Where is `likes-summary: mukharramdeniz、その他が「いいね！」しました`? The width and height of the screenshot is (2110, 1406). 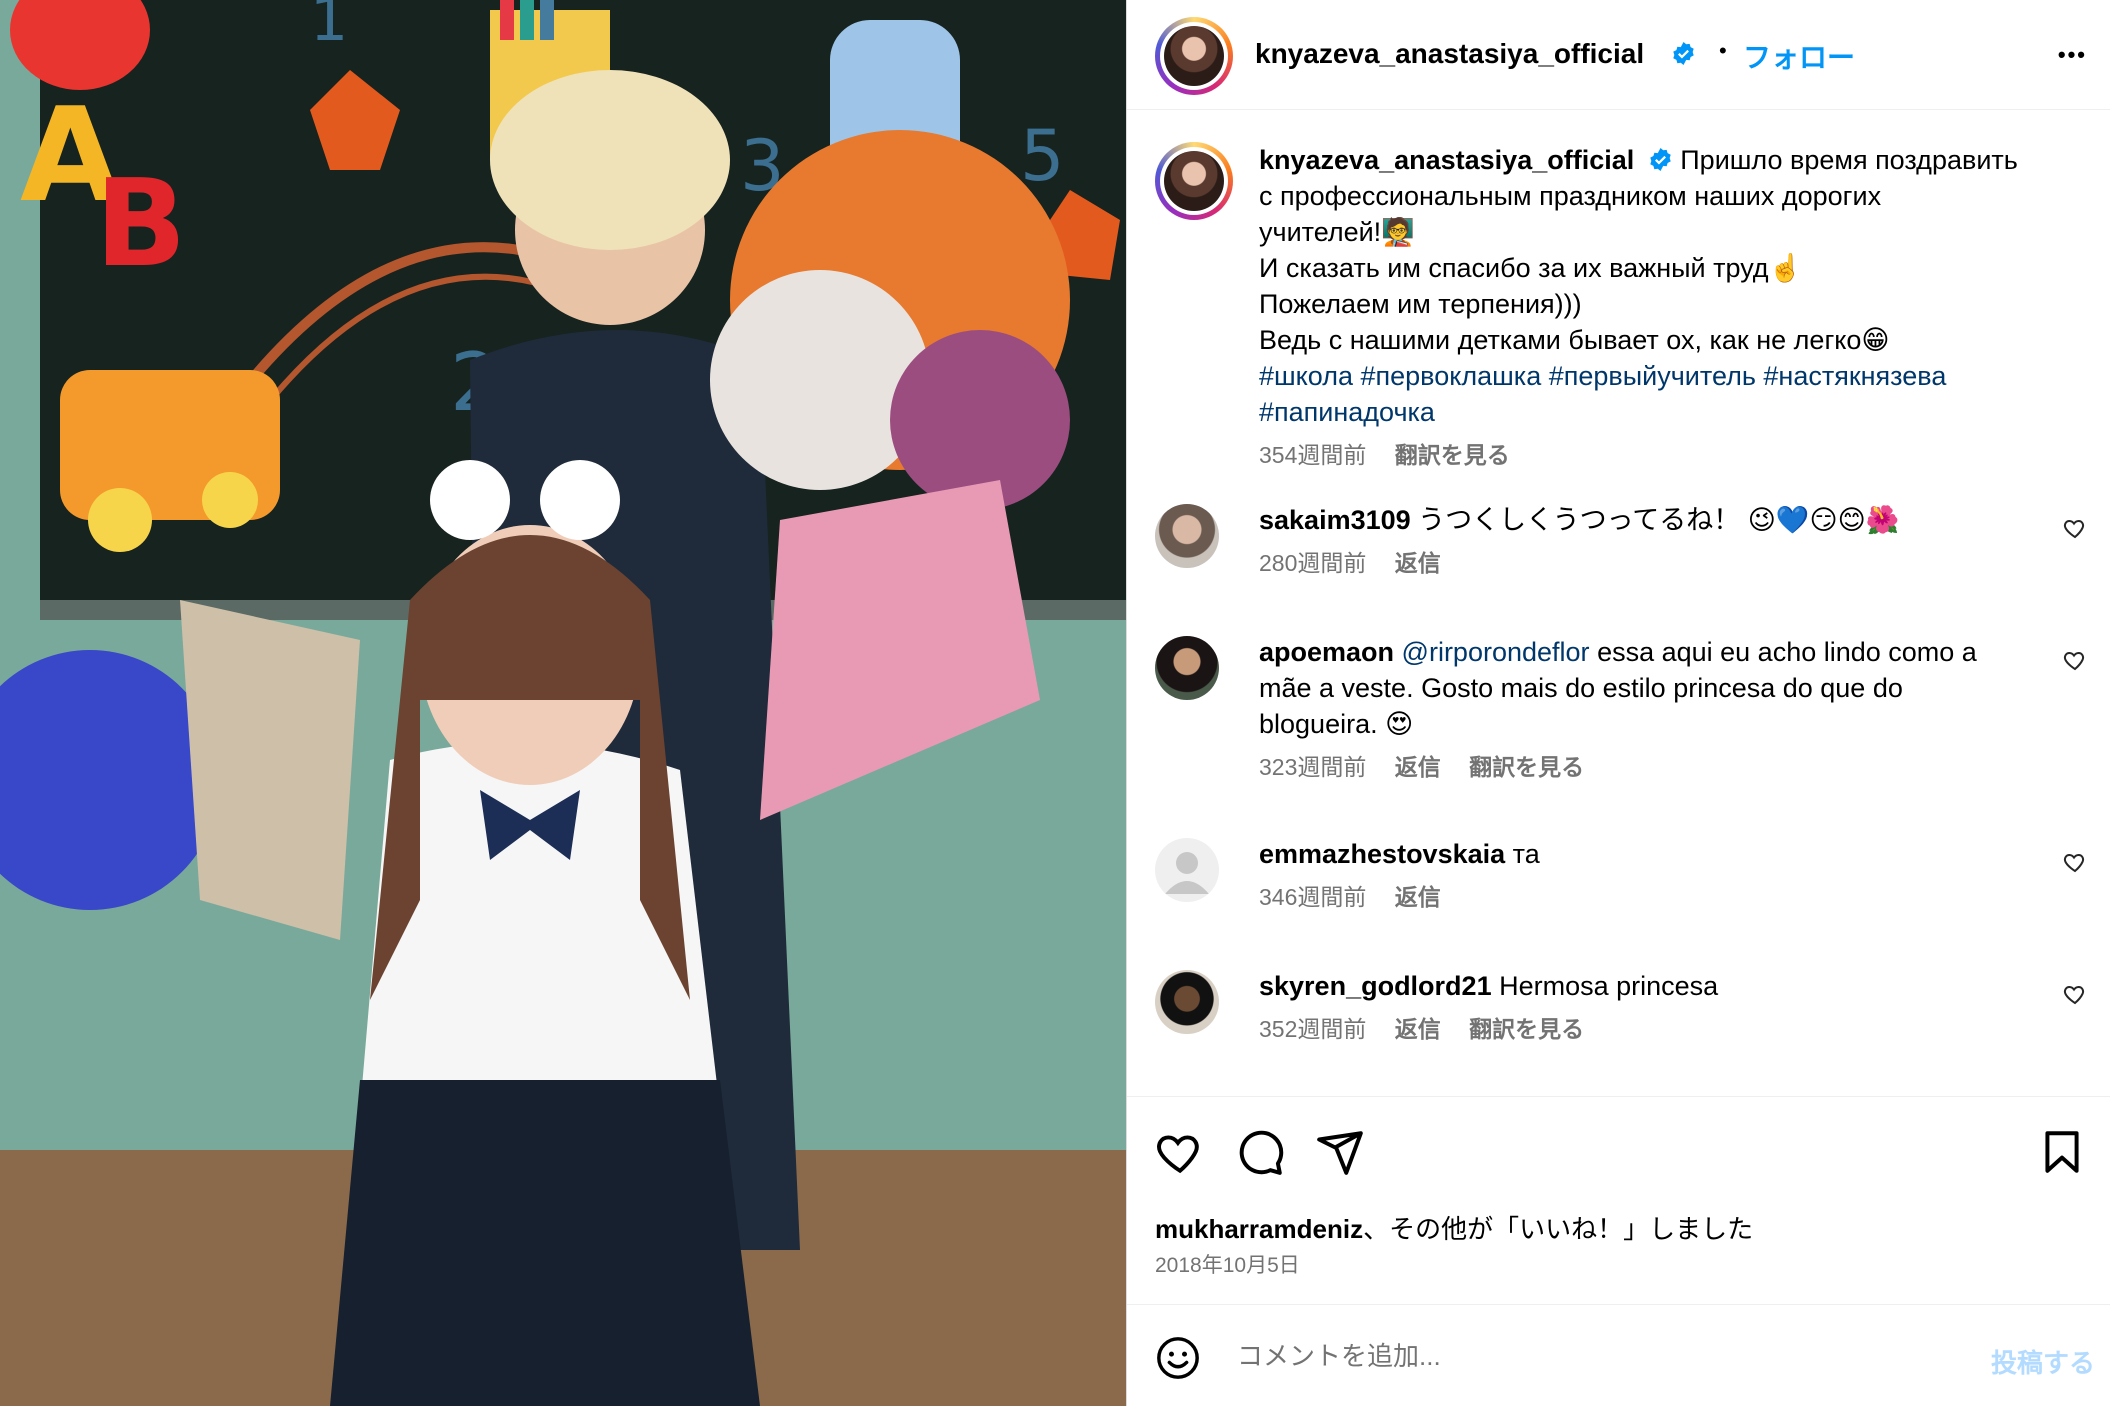
likes-summary: mukharramdeniz、その他が「いいね！」しました is located at coordinates (1454, 1227).